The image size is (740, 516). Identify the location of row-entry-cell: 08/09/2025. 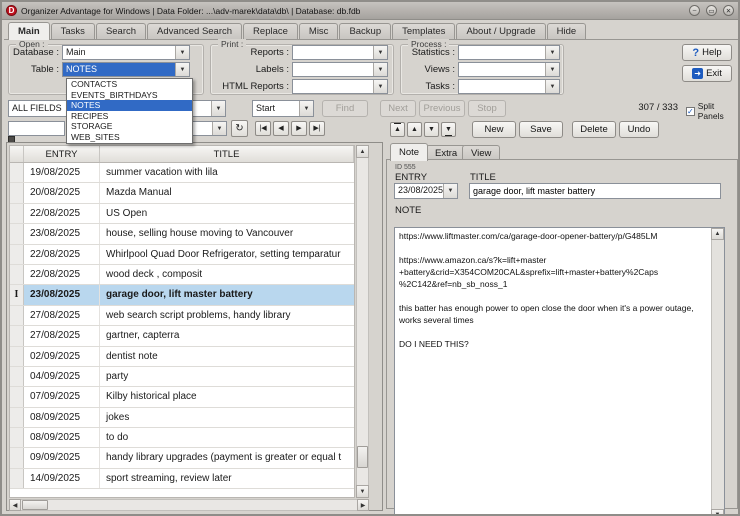
(62, 417).